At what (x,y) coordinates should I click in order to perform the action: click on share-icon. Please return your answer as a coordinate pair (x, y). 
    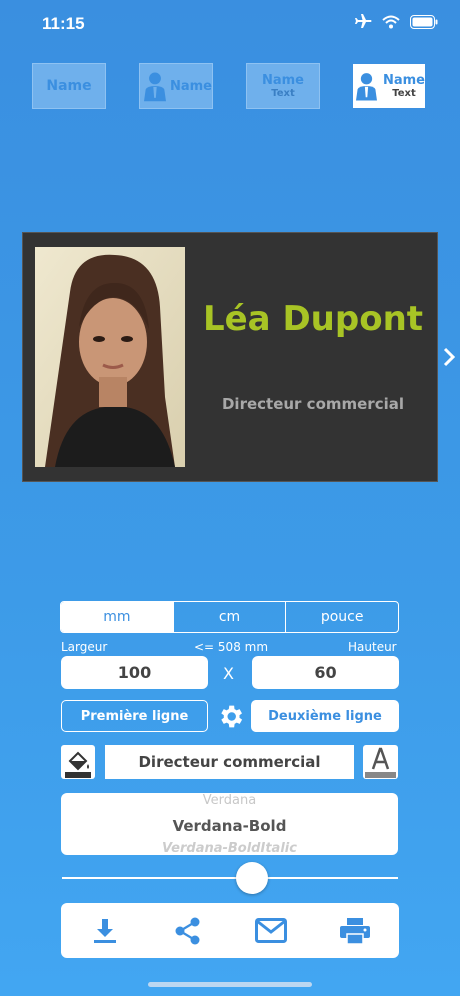
    Looking at the image, I should click on (188, 931).